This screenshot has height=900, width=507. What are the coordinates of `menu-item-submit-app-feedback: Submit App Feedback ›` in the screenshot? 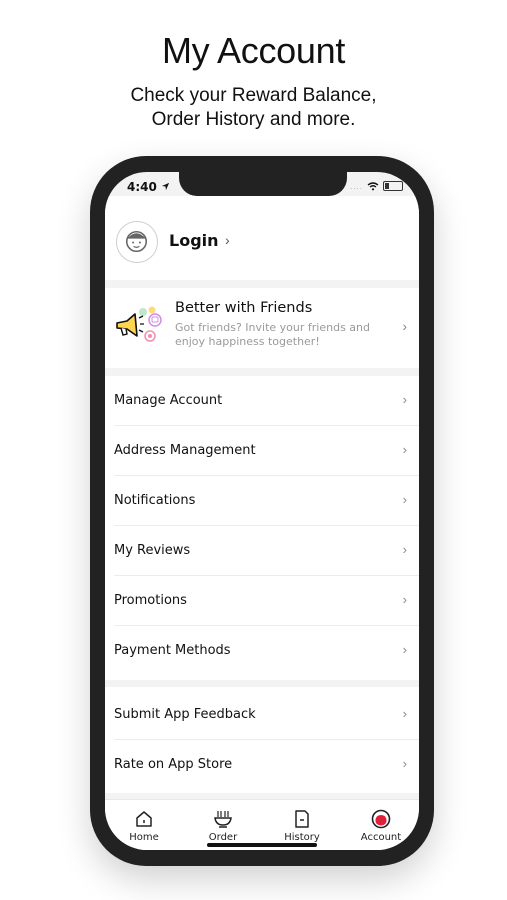 It's located at (262, 715).